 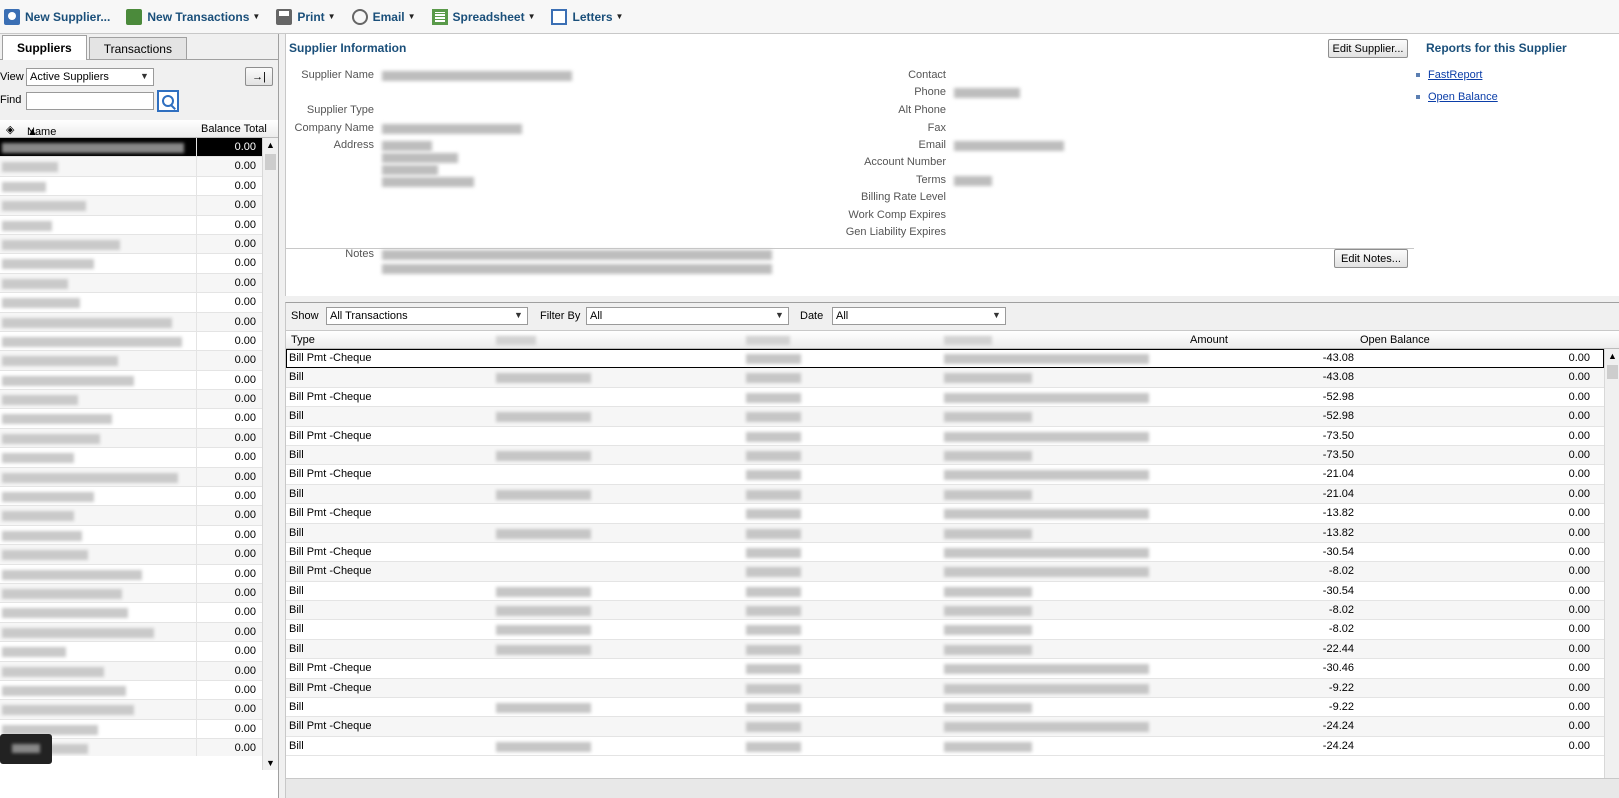 I want to click on search-icon, so click(x=168, y=101).